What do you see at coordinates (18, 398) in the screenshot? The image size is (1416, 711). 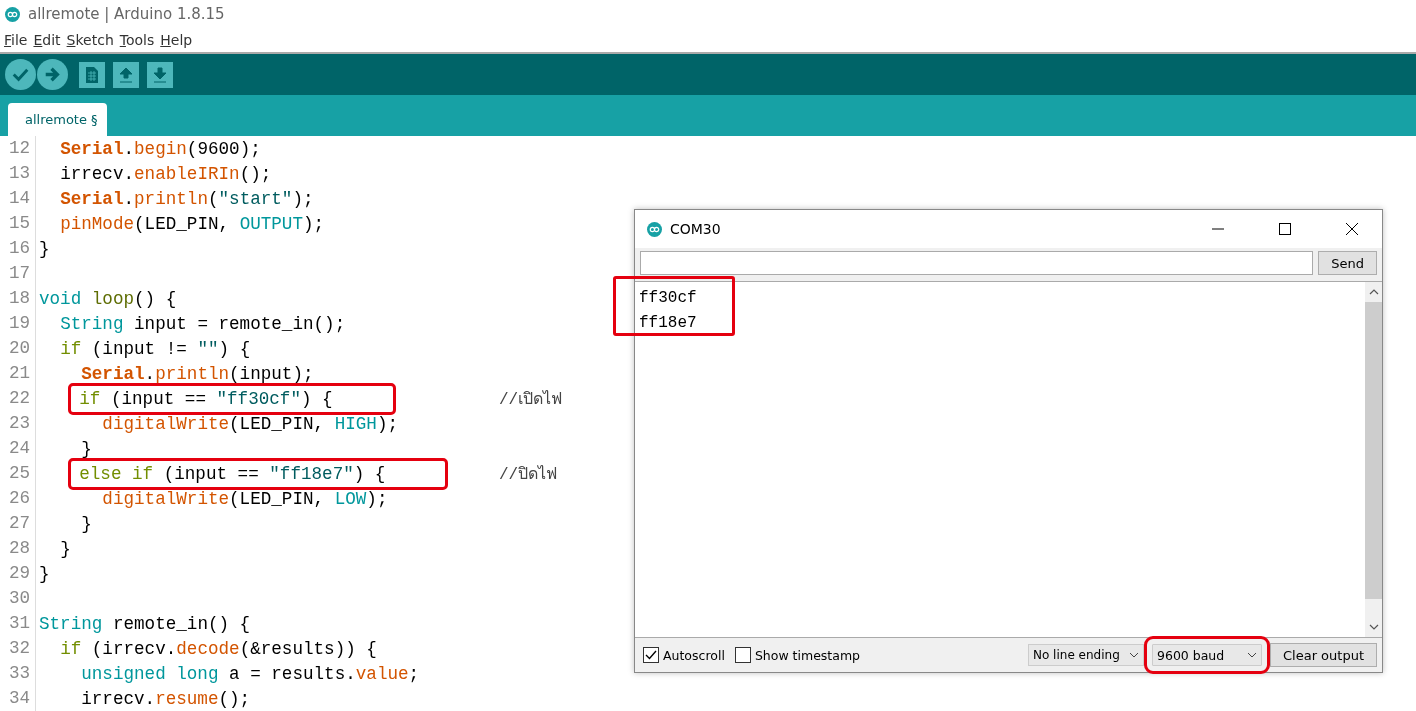 I see `line-number: 22` at bounding box center [18, 398].